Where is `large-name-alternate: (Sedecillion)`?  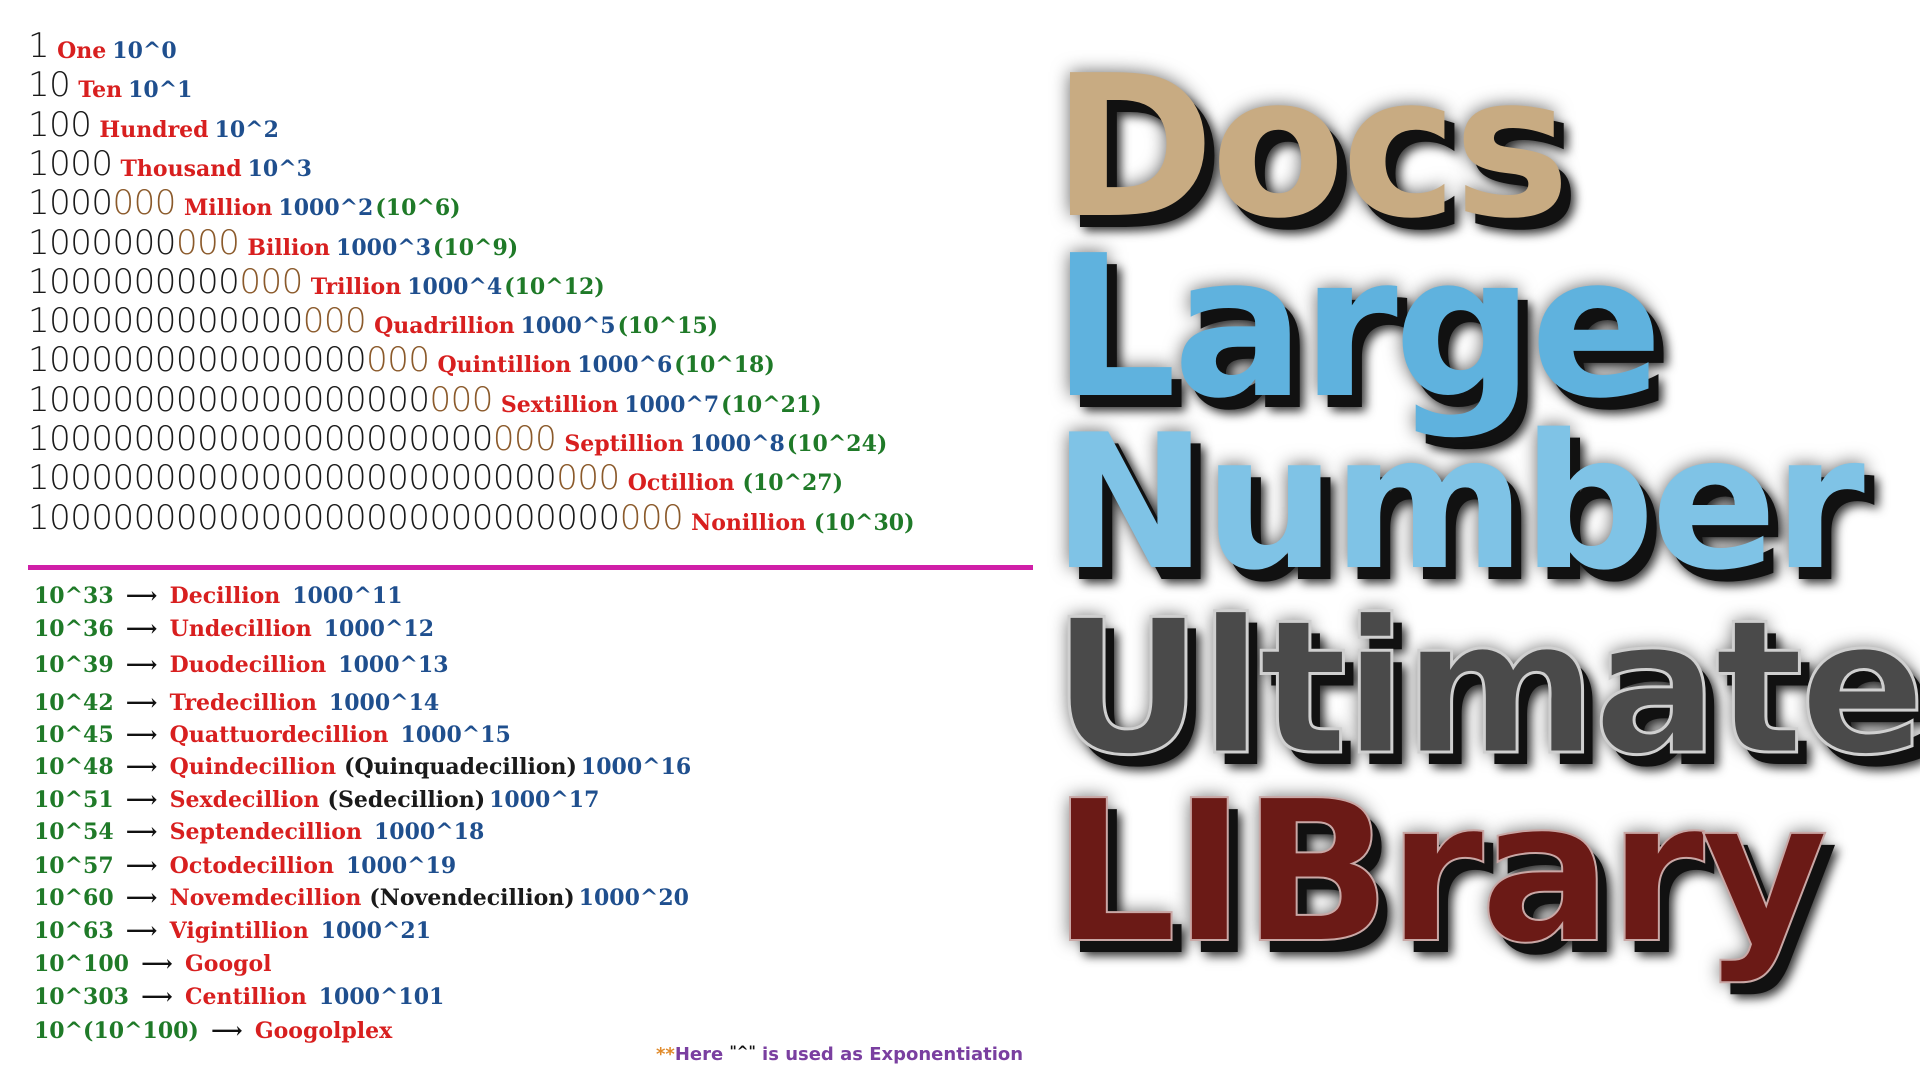
large-name-alternate: (Sedecillion) is located at coordinates (406, 800).